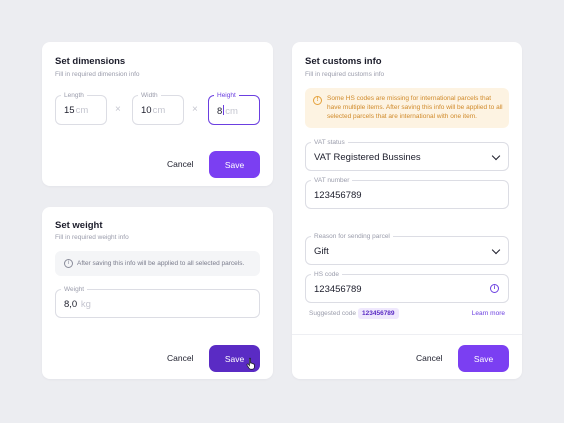  I want to click on customs-cancel-button: Cancel, so click(429, 358).